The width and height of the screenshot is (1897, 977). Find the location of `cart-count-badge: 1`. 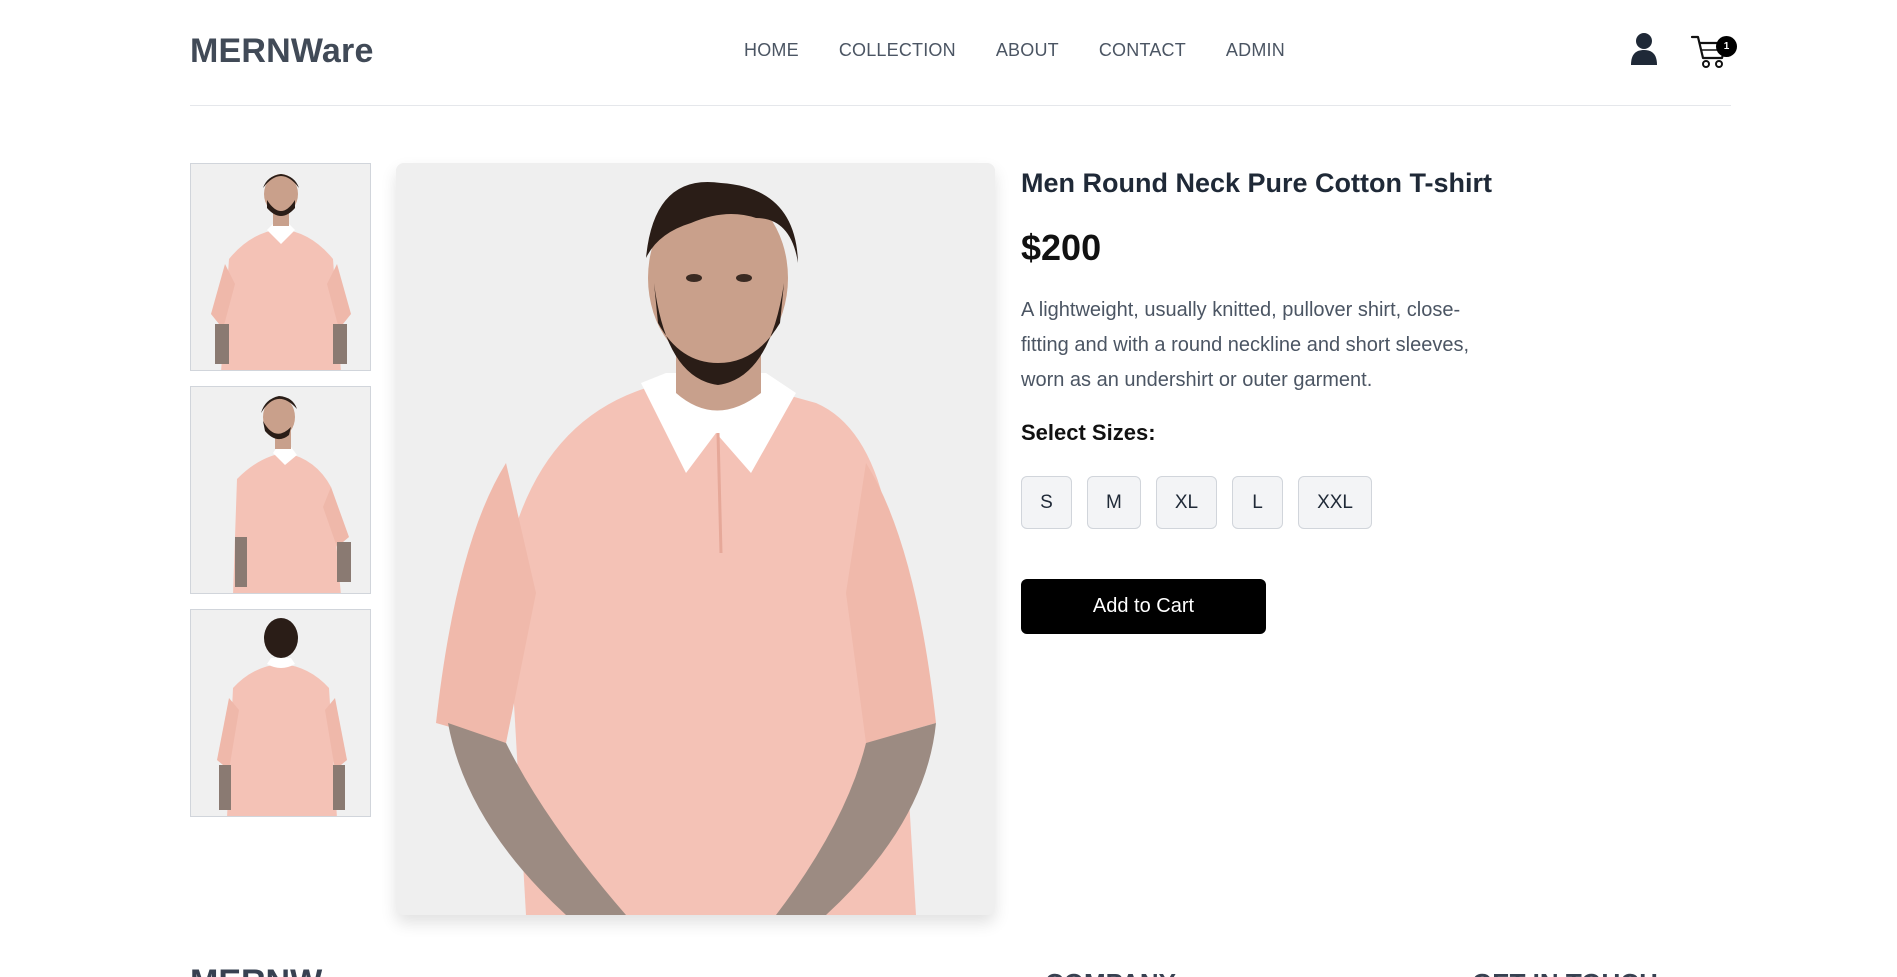

cart-count-badge: 1 is located at coordinates (1726, 46).